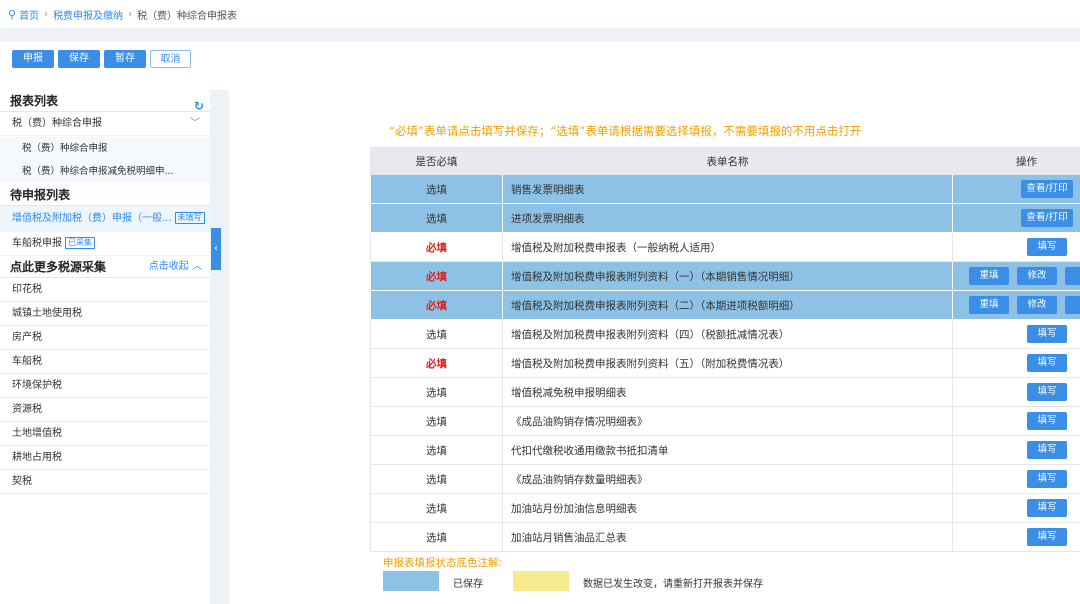  What do you see at coordinates (197, 266) in the screenshot?
I see `chevron-up-icon: ︿` at bounding box center [197, 266].